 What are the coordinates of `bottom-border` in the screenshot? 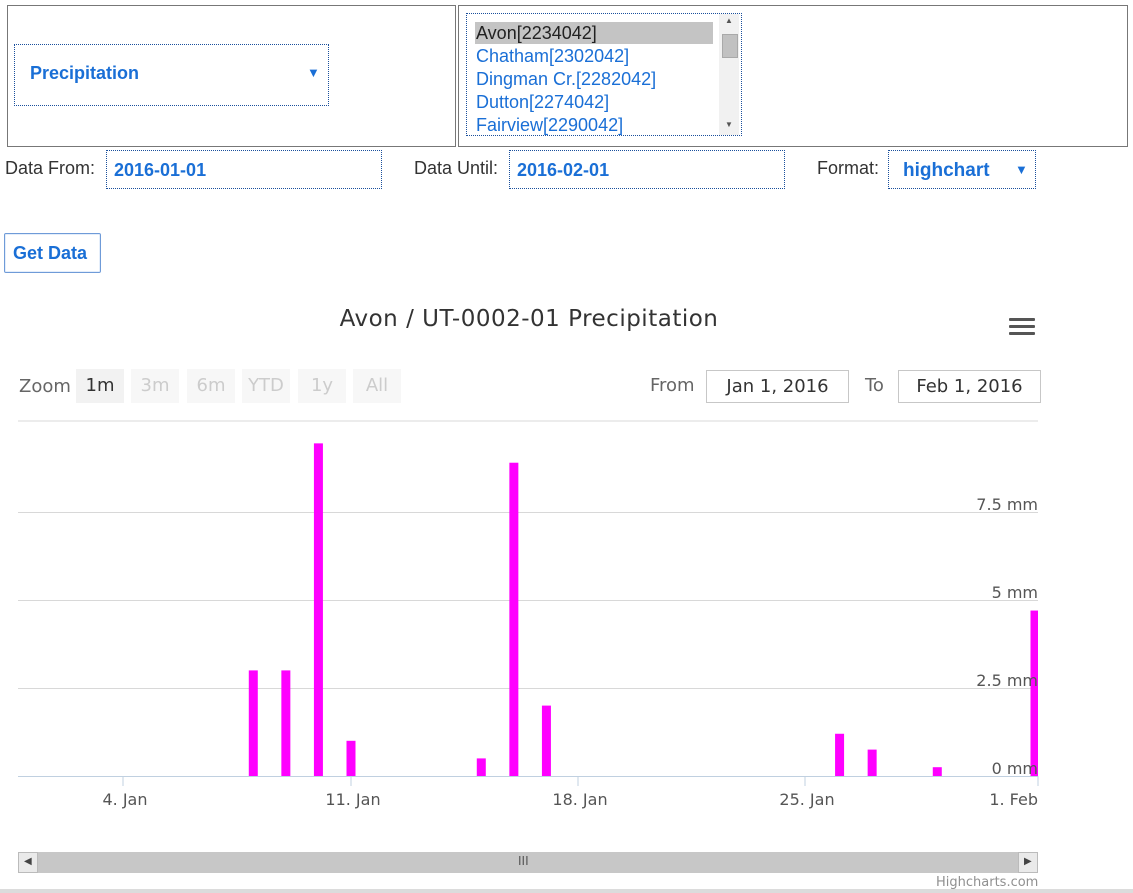 It's located at (566, 891).